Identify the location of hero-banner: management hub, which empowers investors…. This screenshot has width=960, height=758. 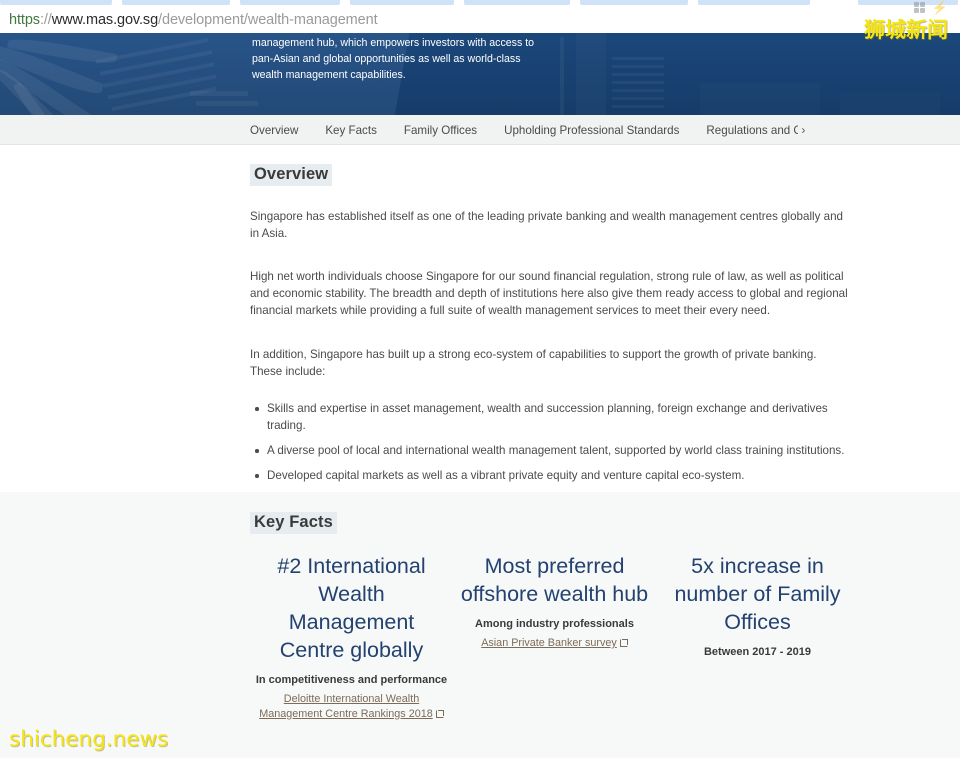
(480, 74).